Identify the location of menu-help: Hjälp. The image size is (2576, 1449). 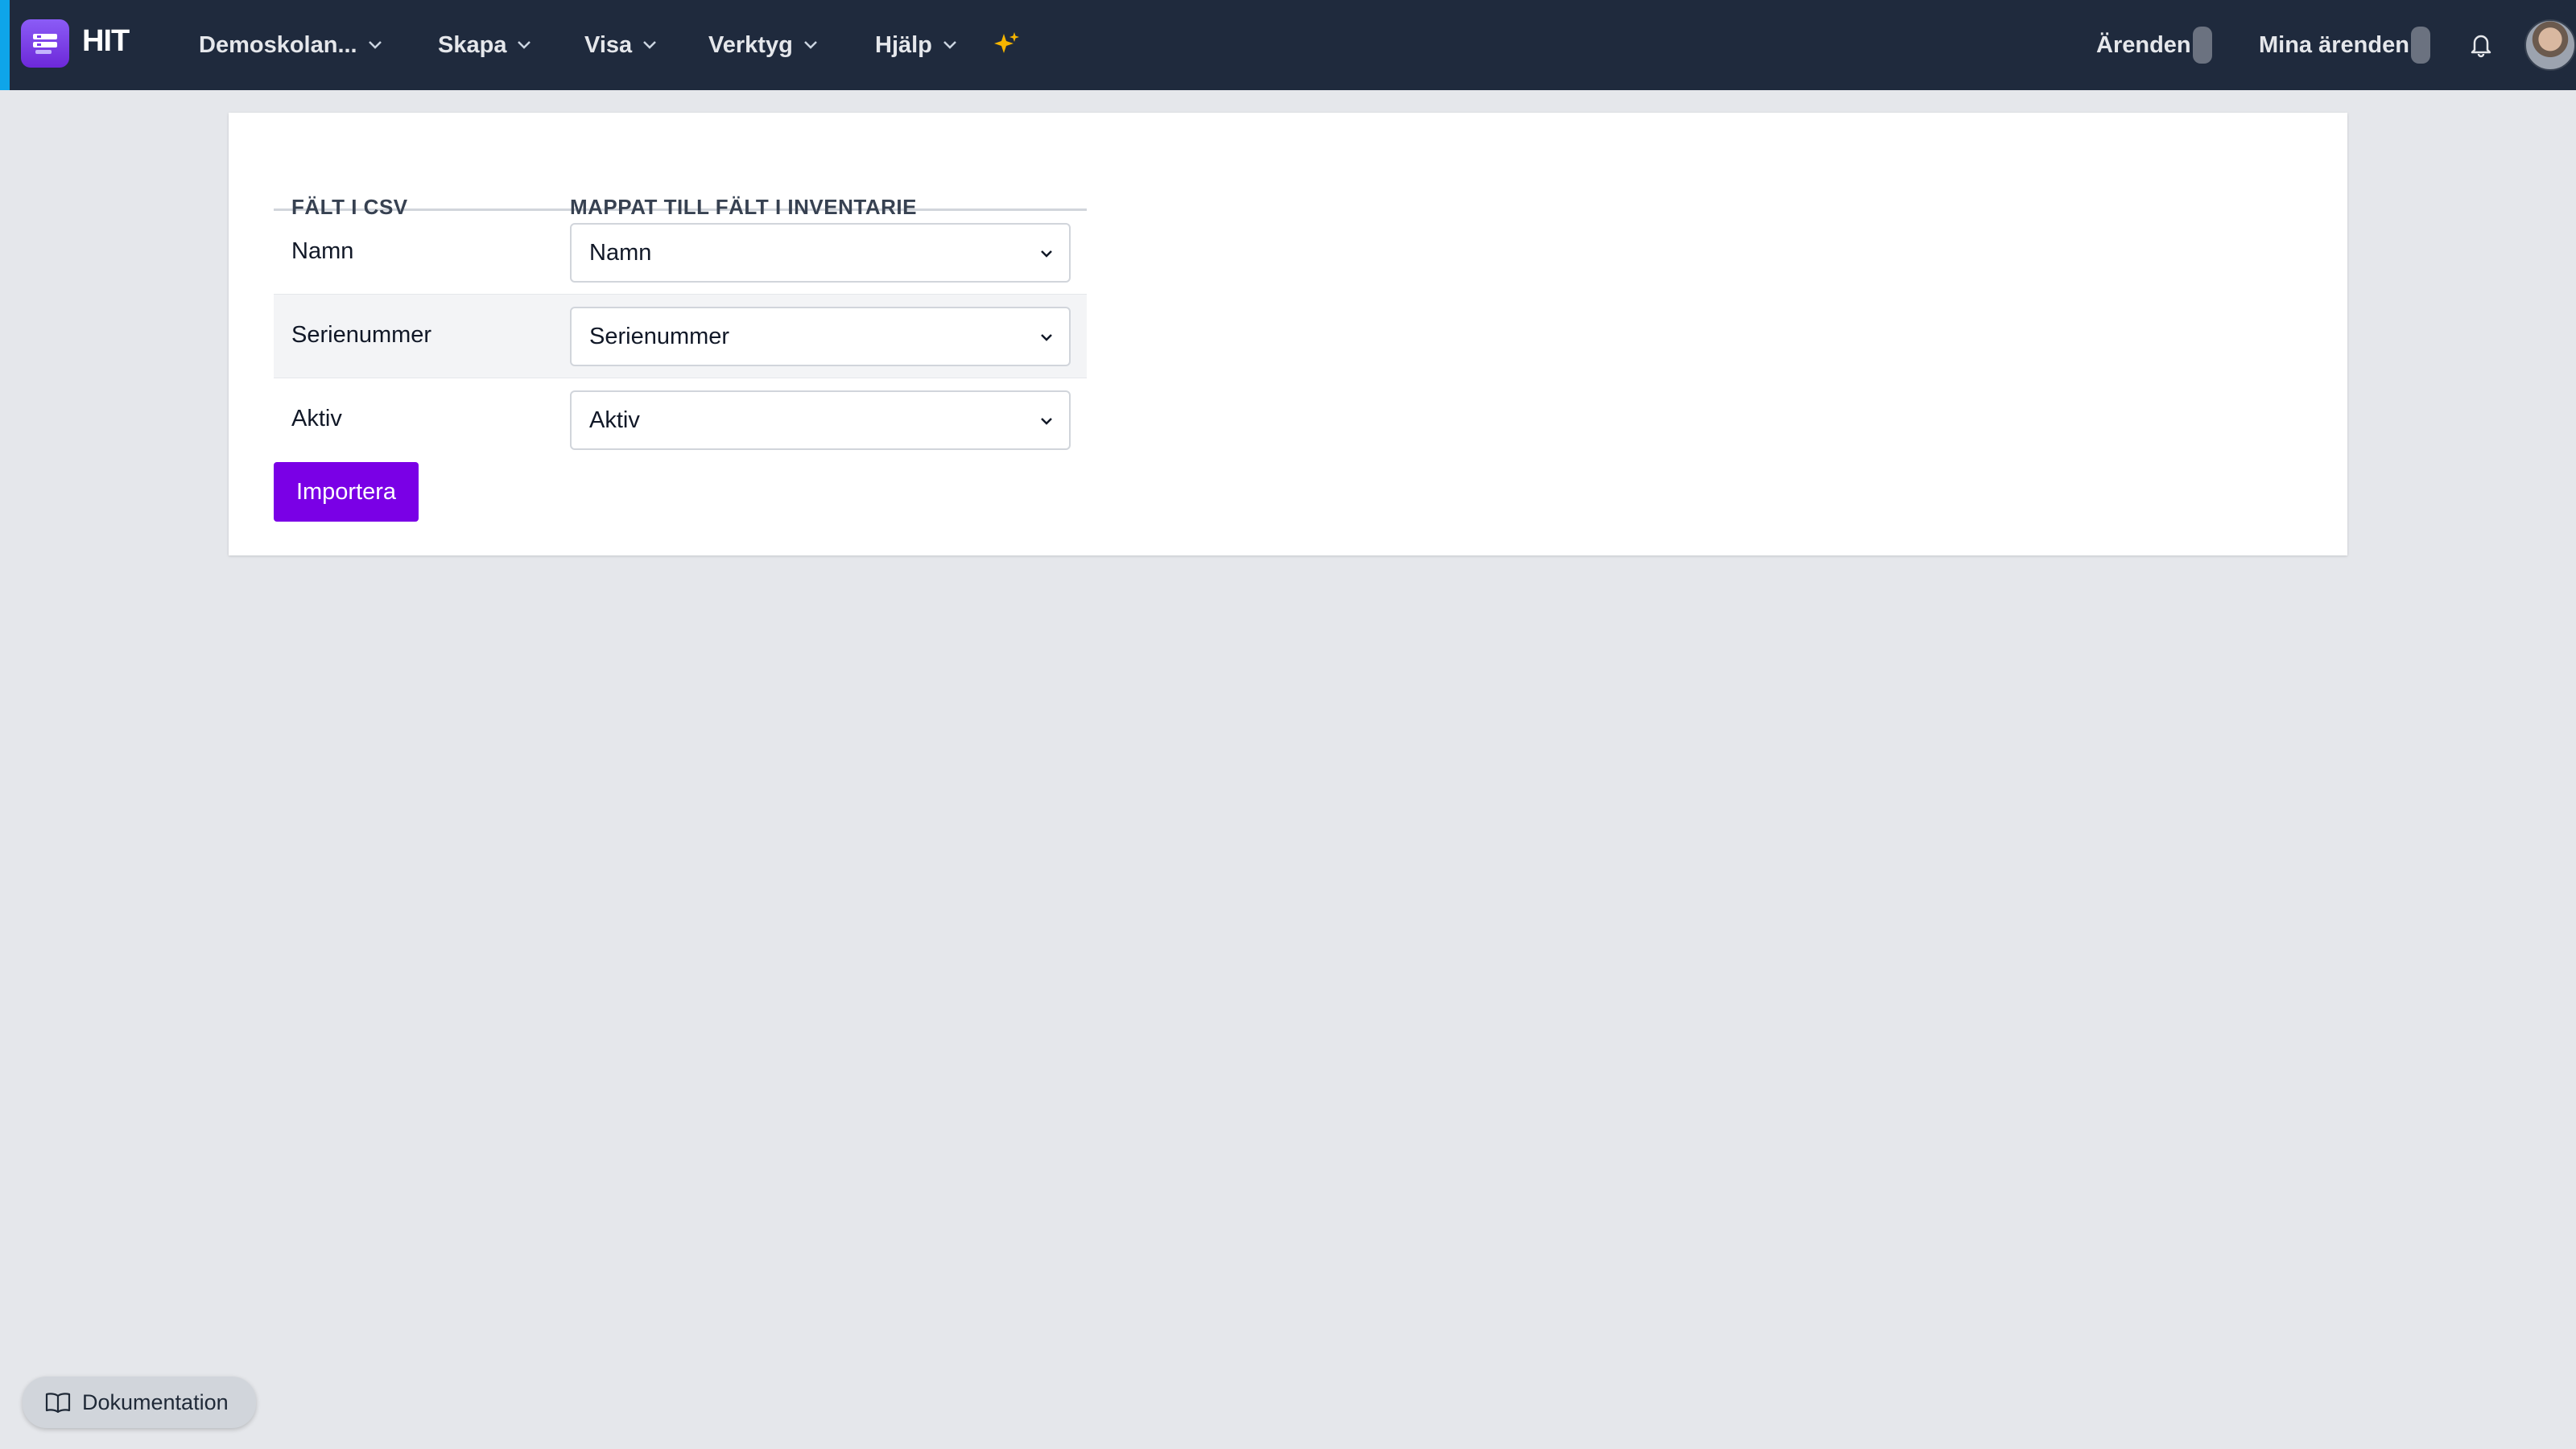
(916, 45).